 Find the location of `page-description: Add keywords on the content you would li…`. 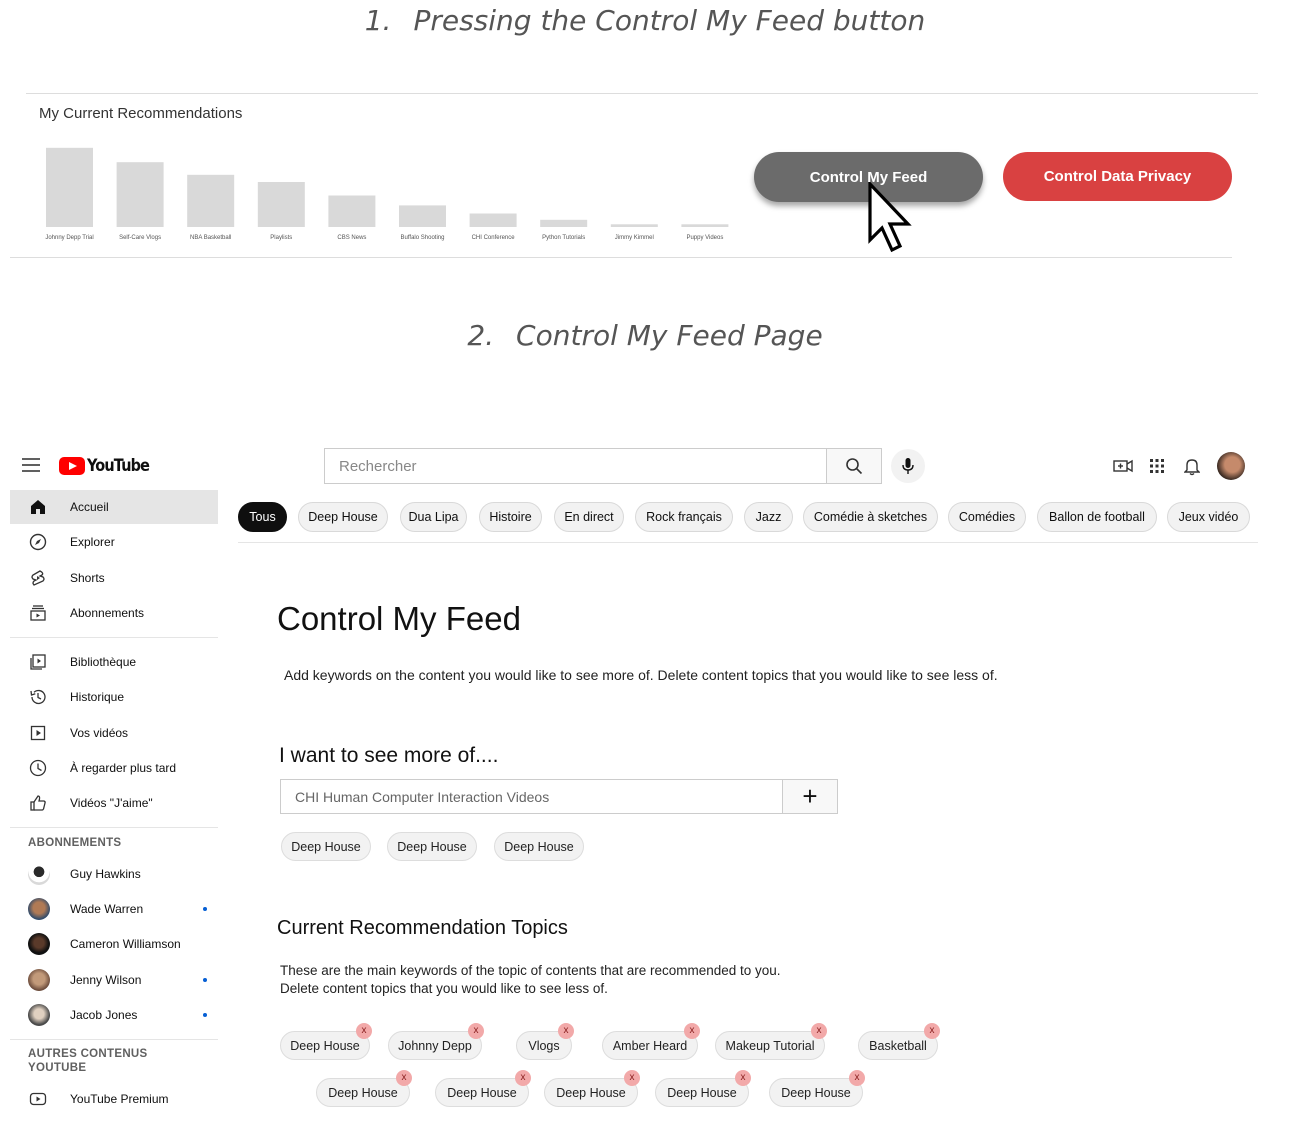

page-description: Add keywords on the content you would li… is located at coordinates (641, 675).